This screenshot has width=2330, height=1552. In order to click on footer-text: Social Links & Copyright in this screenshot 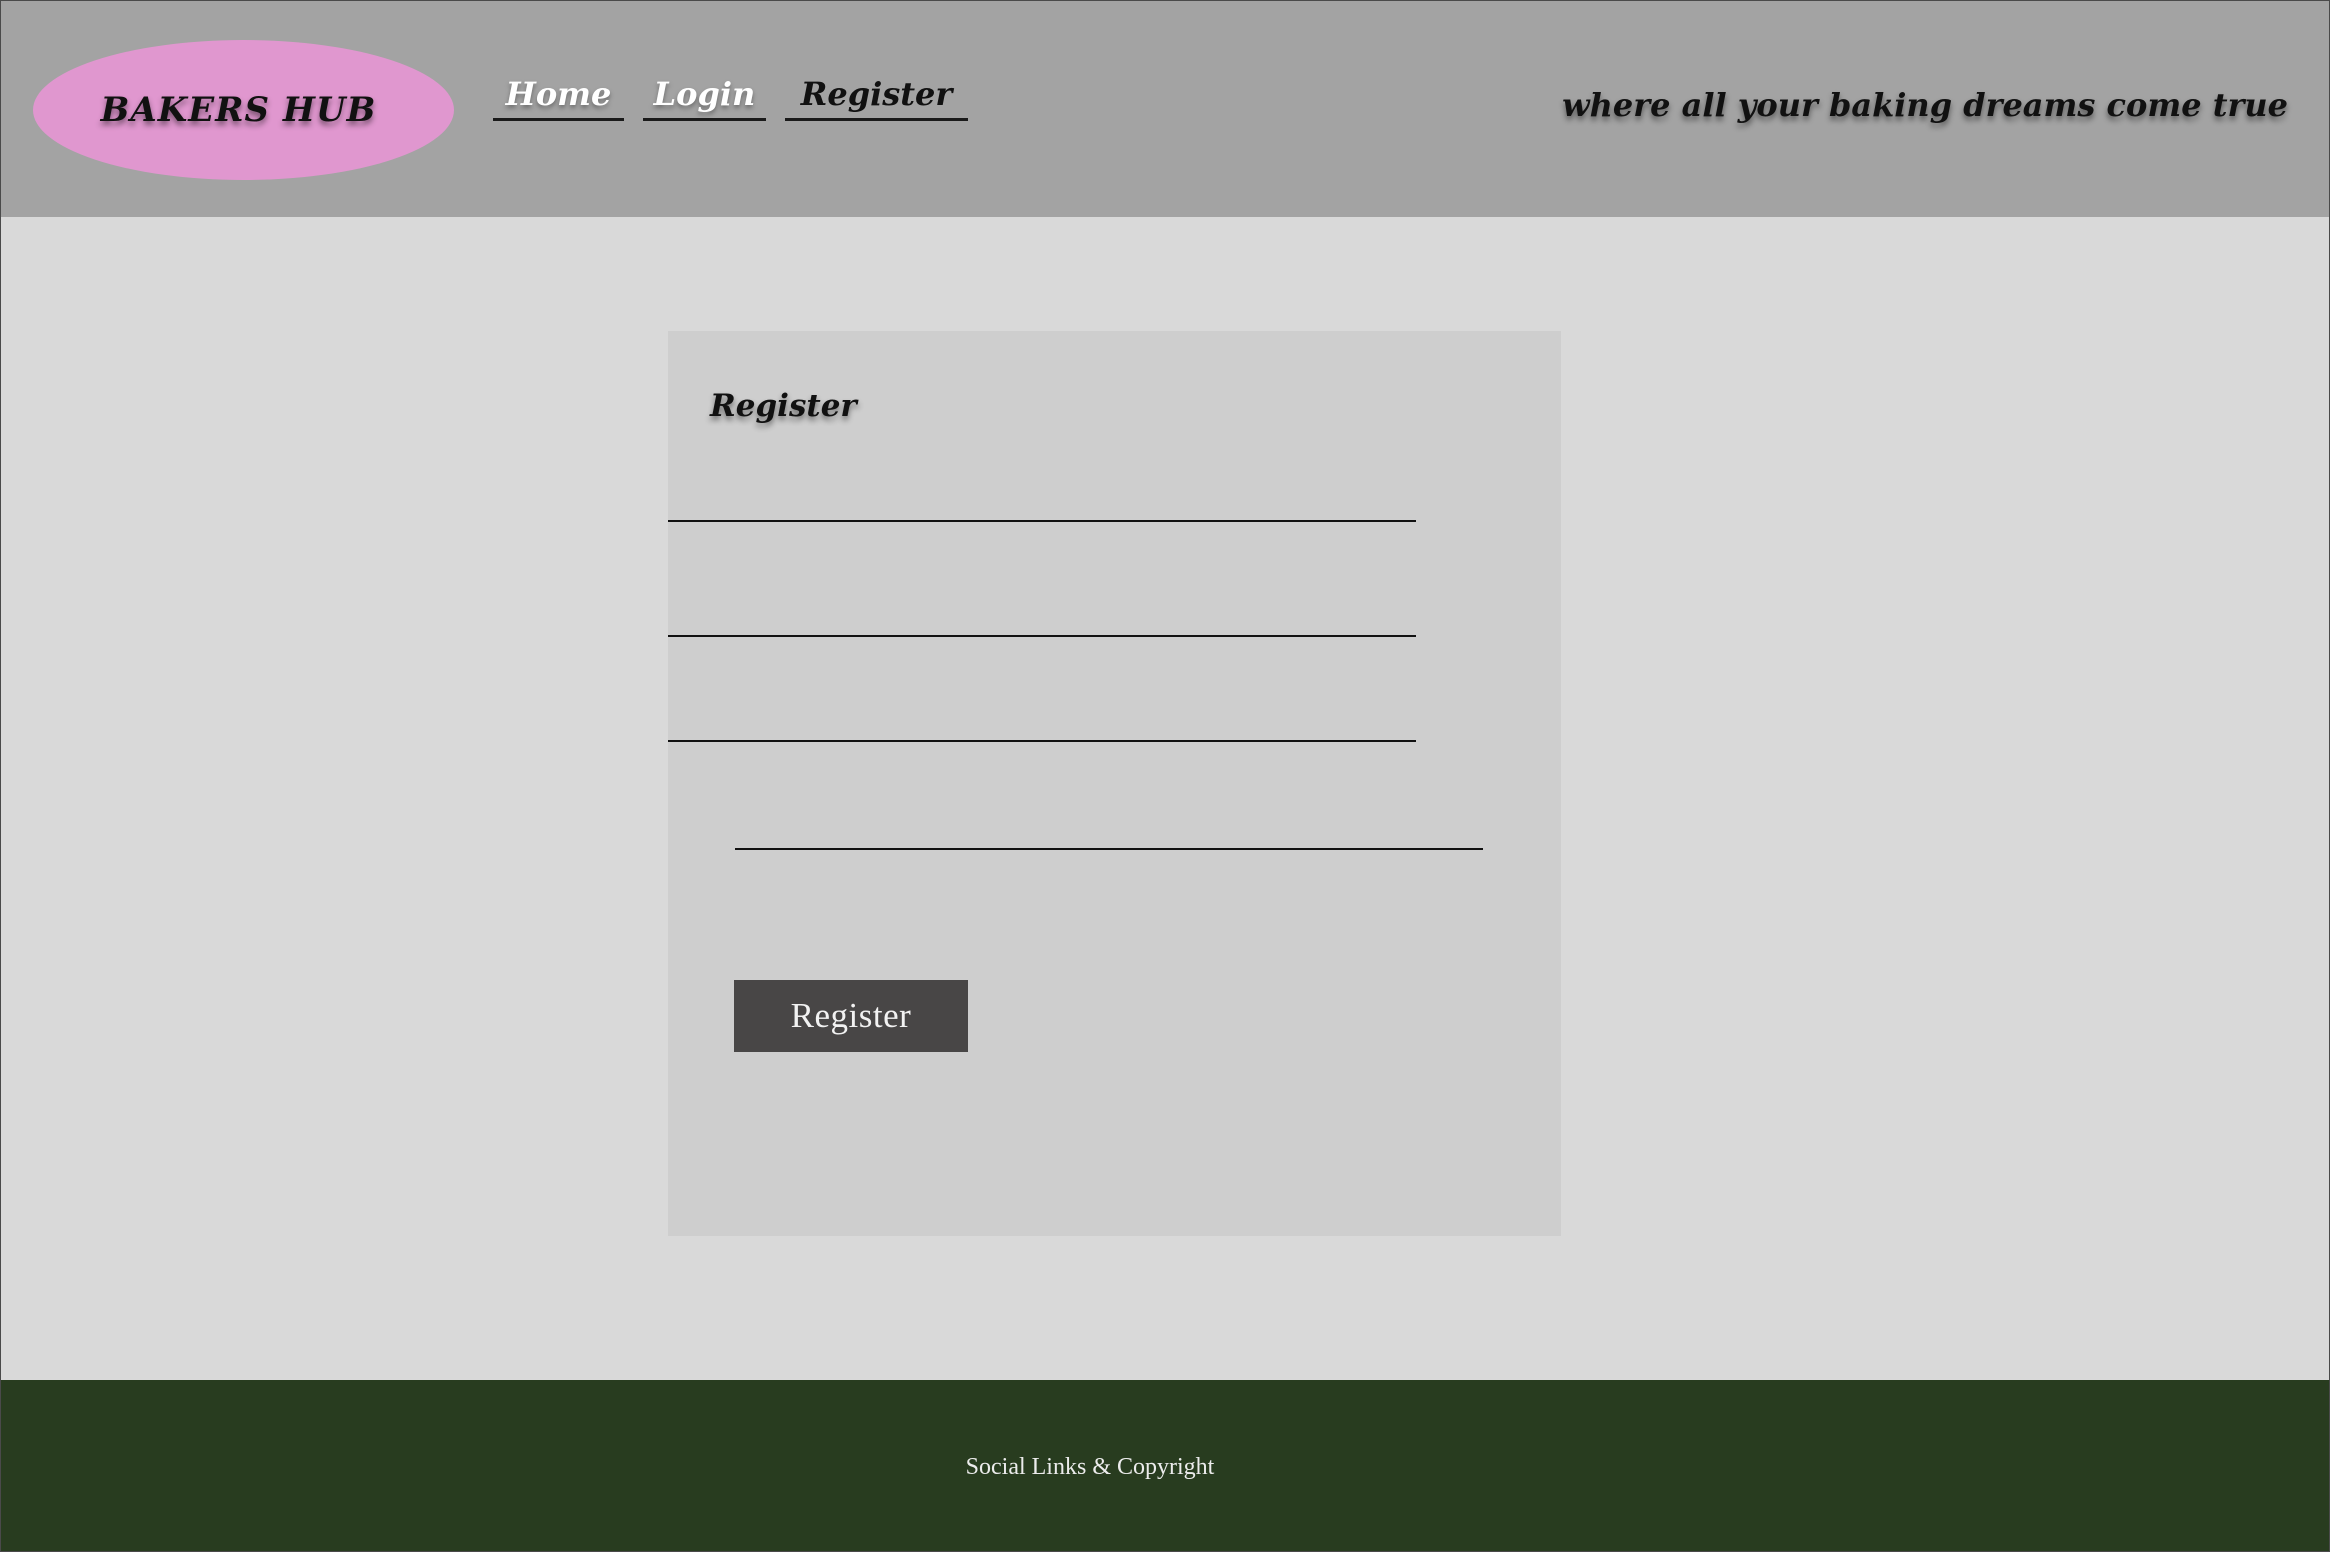, I will do `click(1090, 1467)`.